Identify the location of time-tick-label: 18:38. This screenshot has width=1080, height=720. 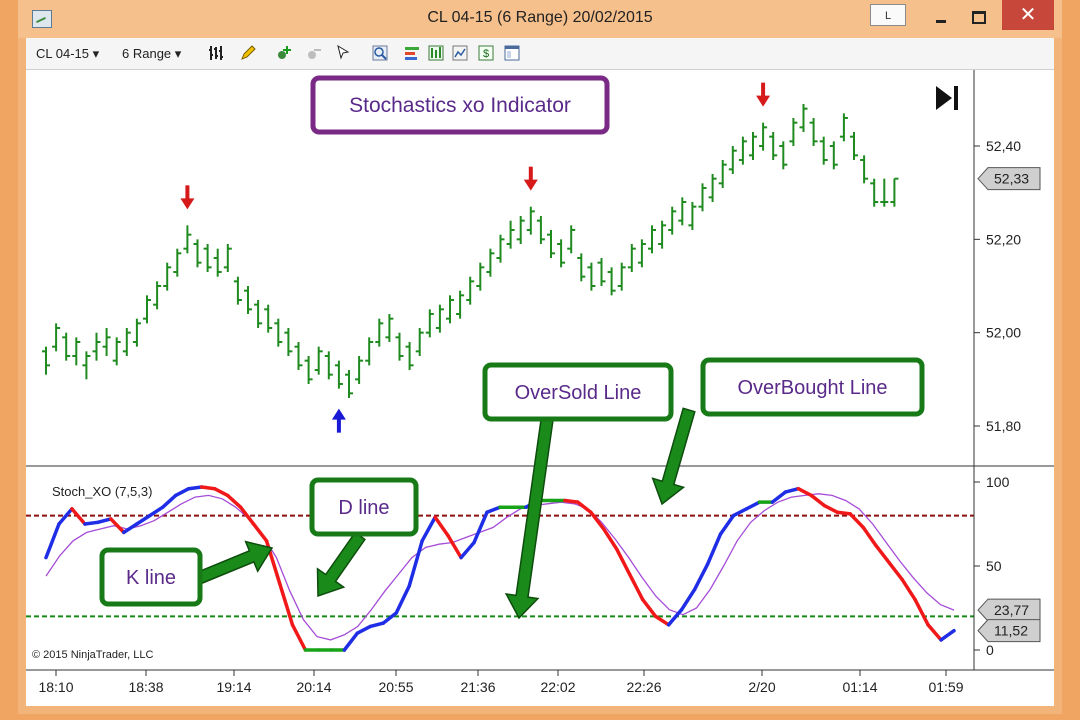
(145, 687).